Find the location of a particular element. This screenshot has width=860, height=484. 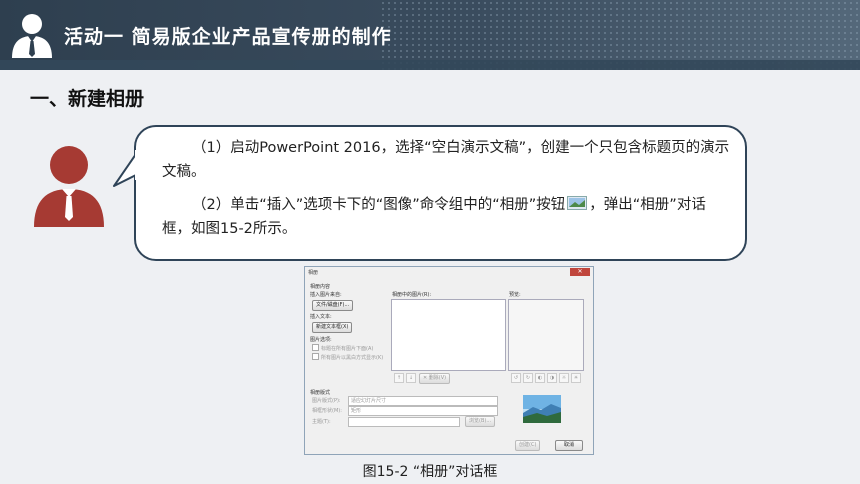

theme-input is located at coordinates (404, 422).